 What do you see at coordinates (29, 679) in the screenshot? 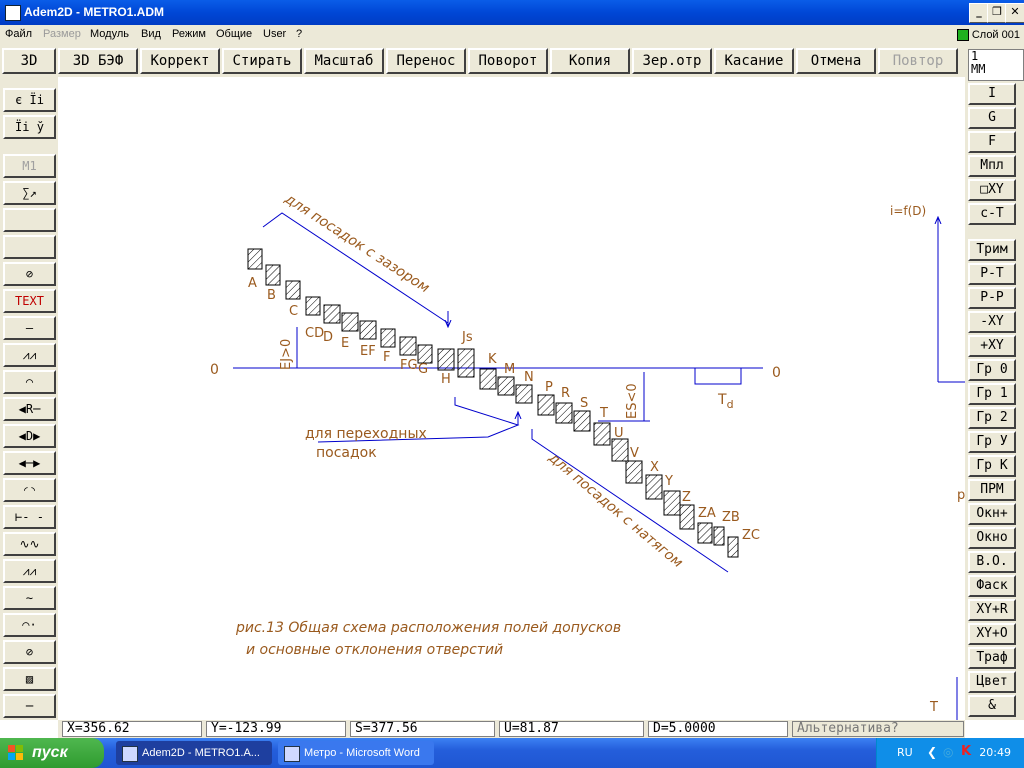
I see `tool-rect-hatch: ▨` at bounding box center [29, 679].